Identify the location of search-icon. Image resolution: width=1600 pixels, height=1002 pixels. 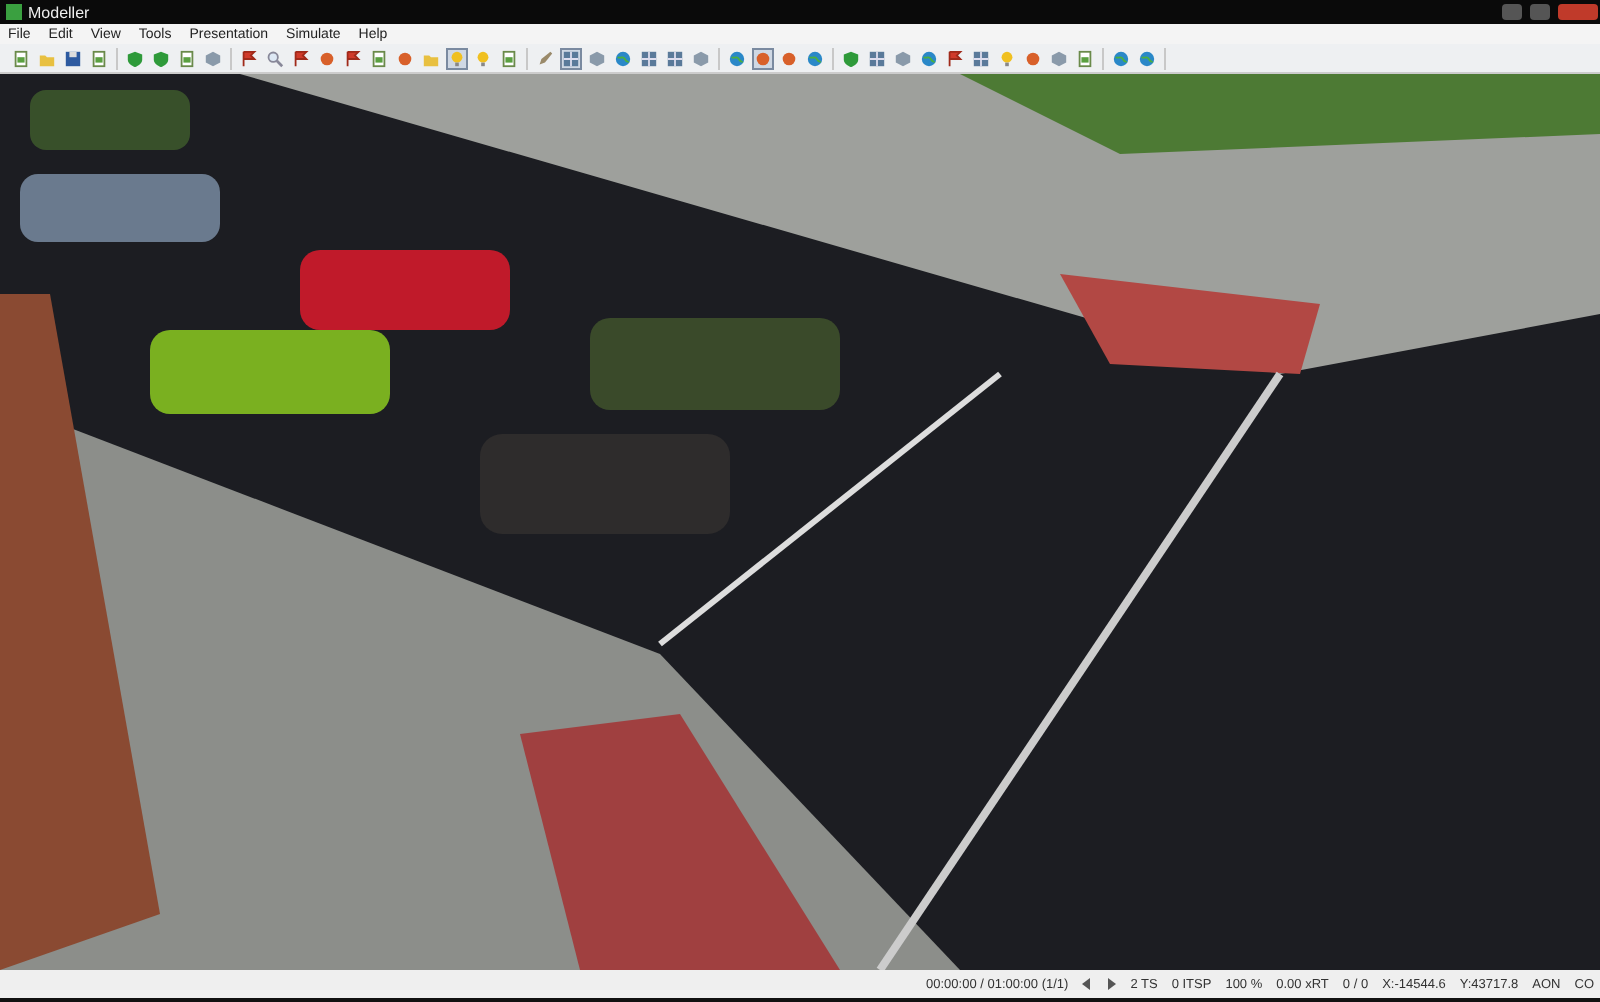
(275, 58).